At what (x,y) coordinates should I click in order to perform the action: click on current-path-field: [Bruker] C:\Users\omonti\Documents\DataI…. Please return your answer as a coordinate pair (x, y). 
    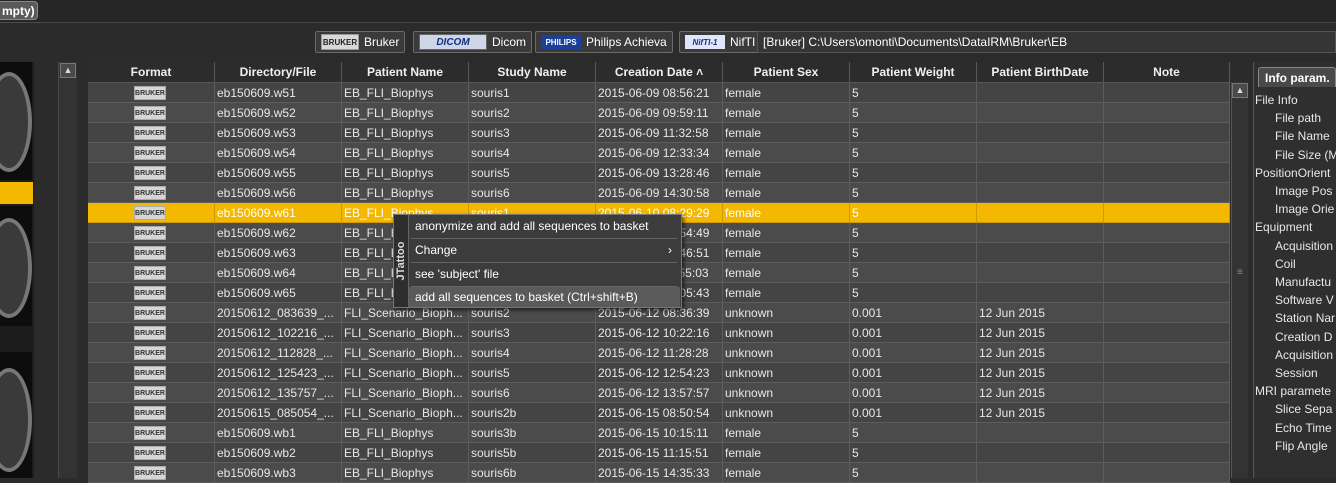
    Looking at the image, I should click on (1046, 42).